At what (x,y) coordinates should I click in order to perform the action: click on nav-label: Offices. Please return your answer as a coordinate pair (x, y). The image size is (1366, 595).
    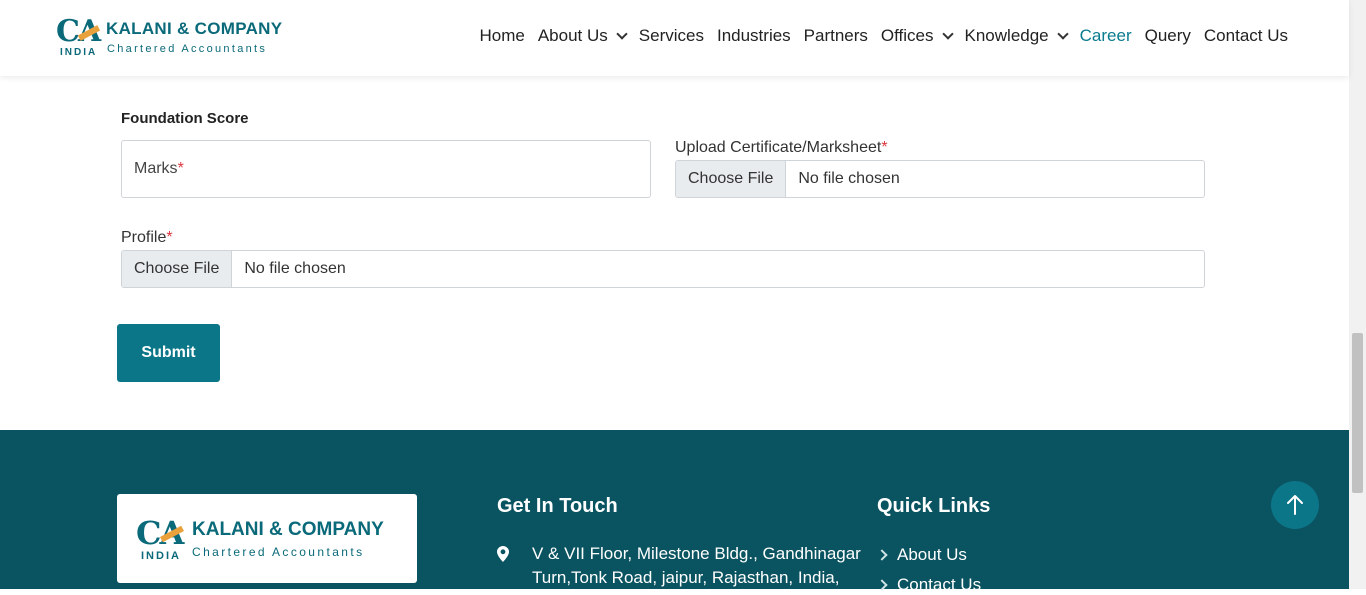
    Looking at the image, I should click on (907, 35).